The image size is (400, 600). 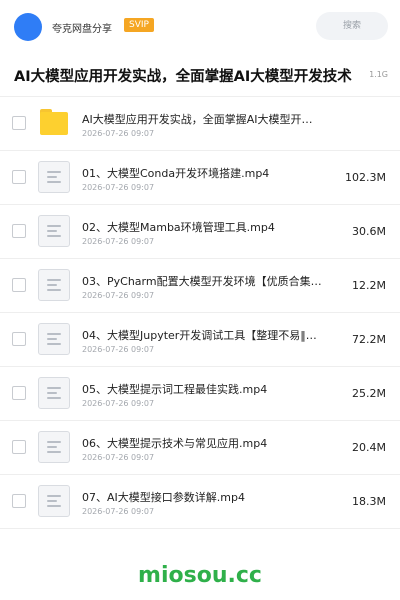 What do you see at coordinates (183, 77) in the screenshot?
I see `page-title: AI大模型应用开发实战，全面掌握AI大模型开发技术` at bounding box center [183, 77].